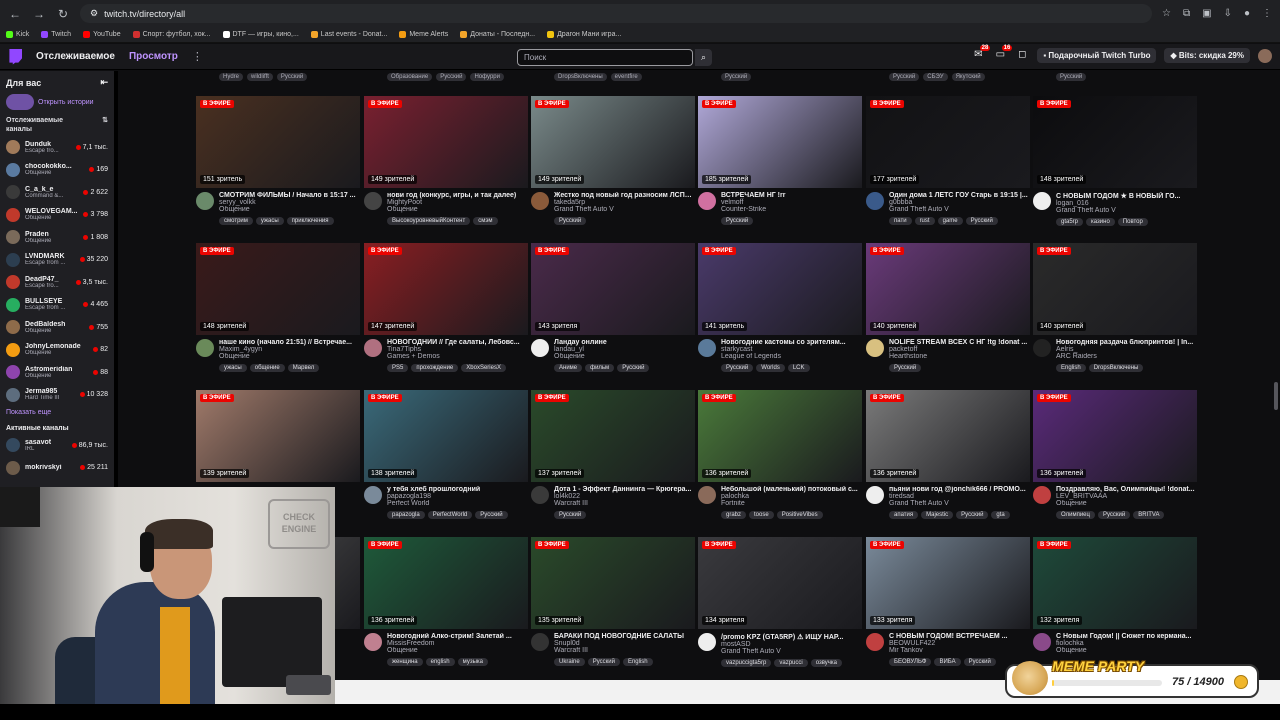 This screenshot has height=720, width=1280. What do you see at coordinates (289, 349) in the screenshot?
I see `channel-name: Maxim_4ygyn` at bounding box center [289, 349].